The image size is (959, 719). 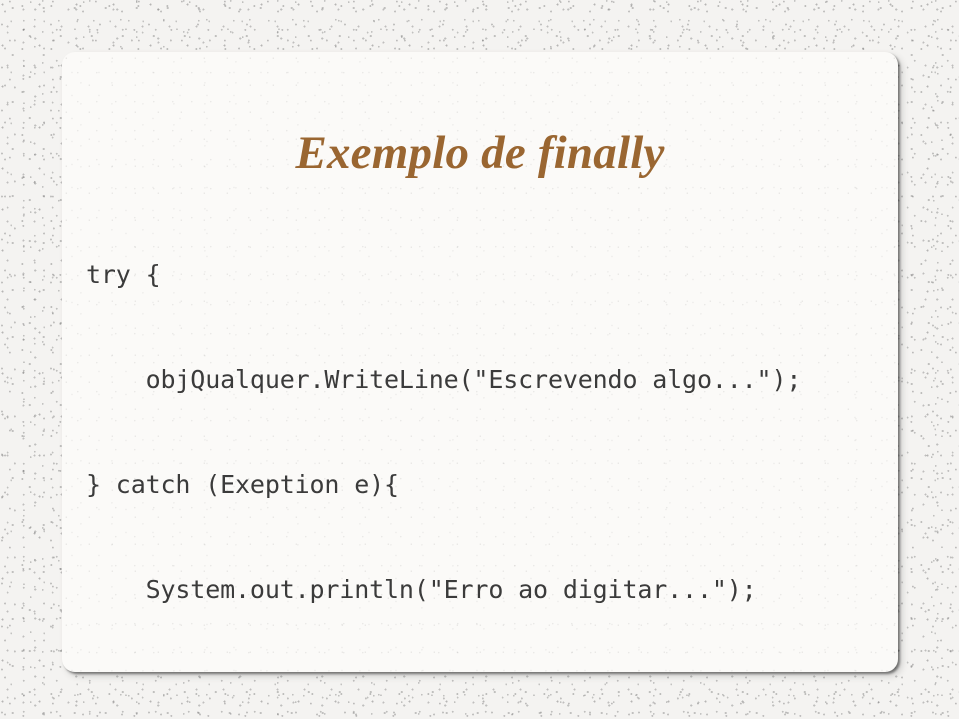 What do you see at coordinates (242, 484) in the screenshot?
I see `code-line: } catch (Exeption e){` at bounding box center [242, 484].